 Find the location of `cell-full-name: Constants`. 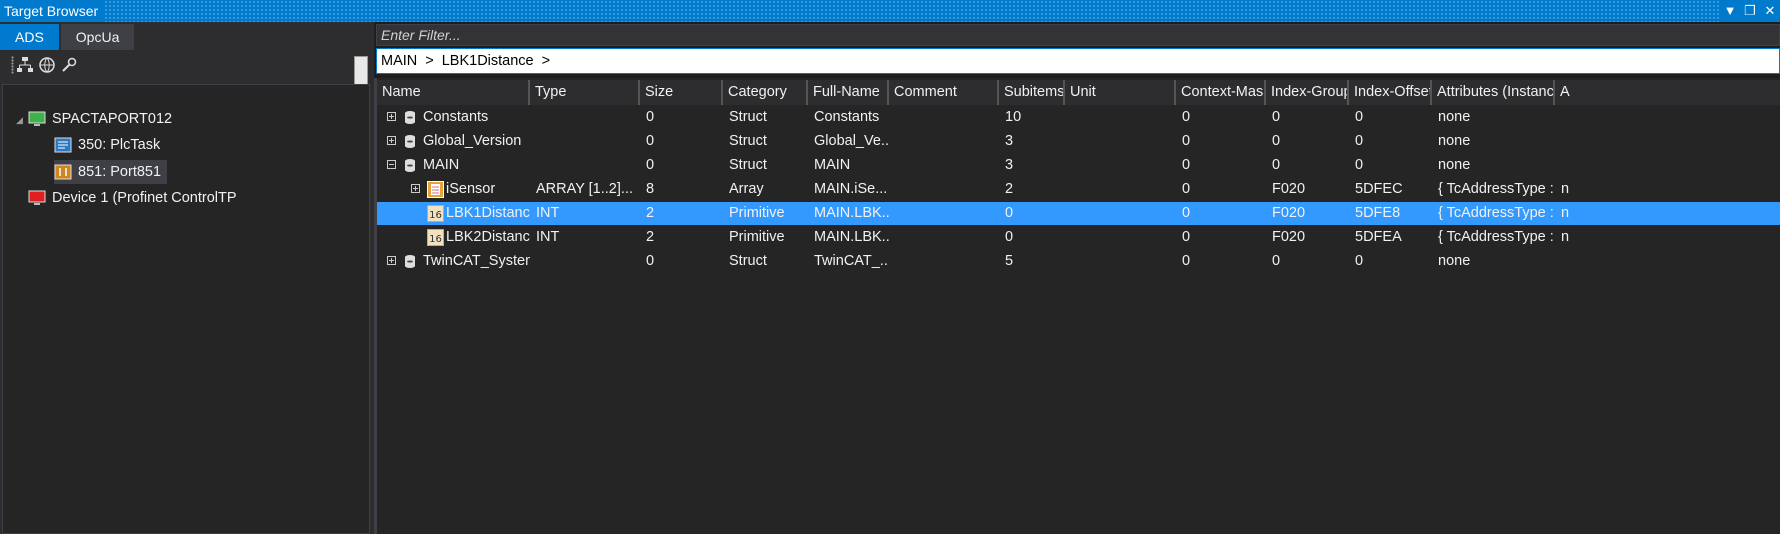

cell-full-name: Constants is located at coordinates (847, 117).